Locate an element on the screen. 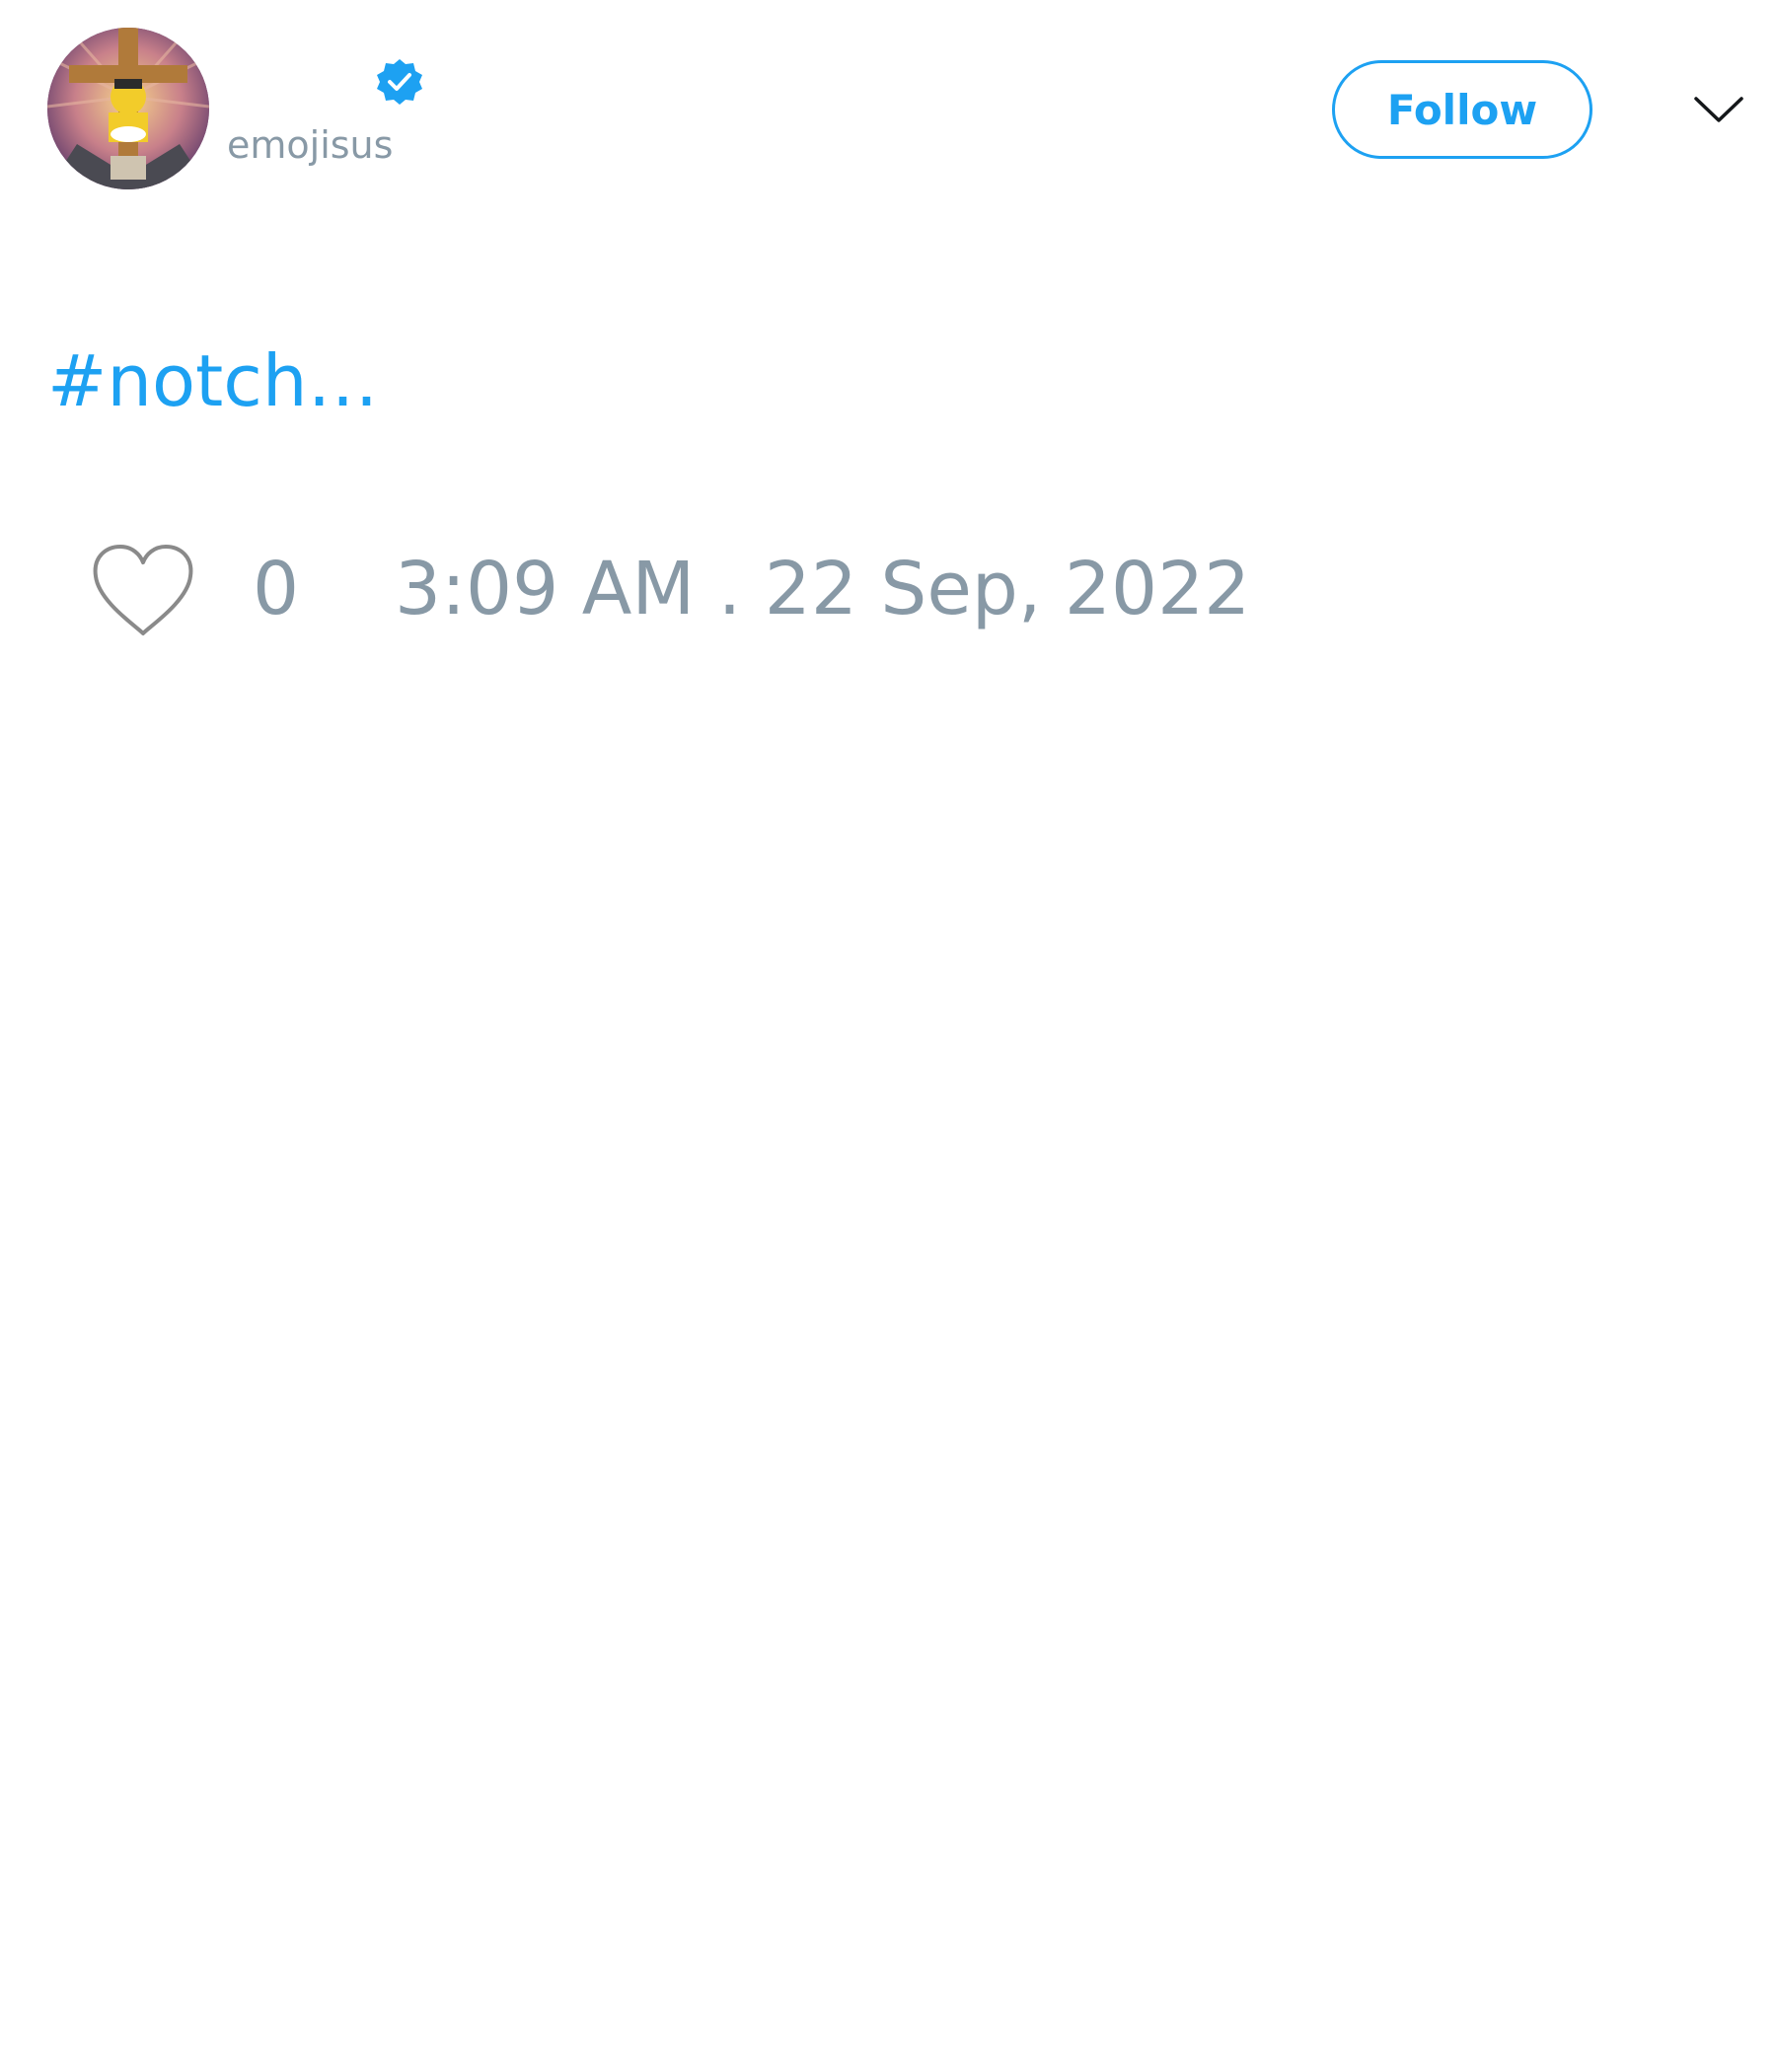 The width and height of the screenshot is (1776, 2072). avatar is located at coordinates (128, 109).